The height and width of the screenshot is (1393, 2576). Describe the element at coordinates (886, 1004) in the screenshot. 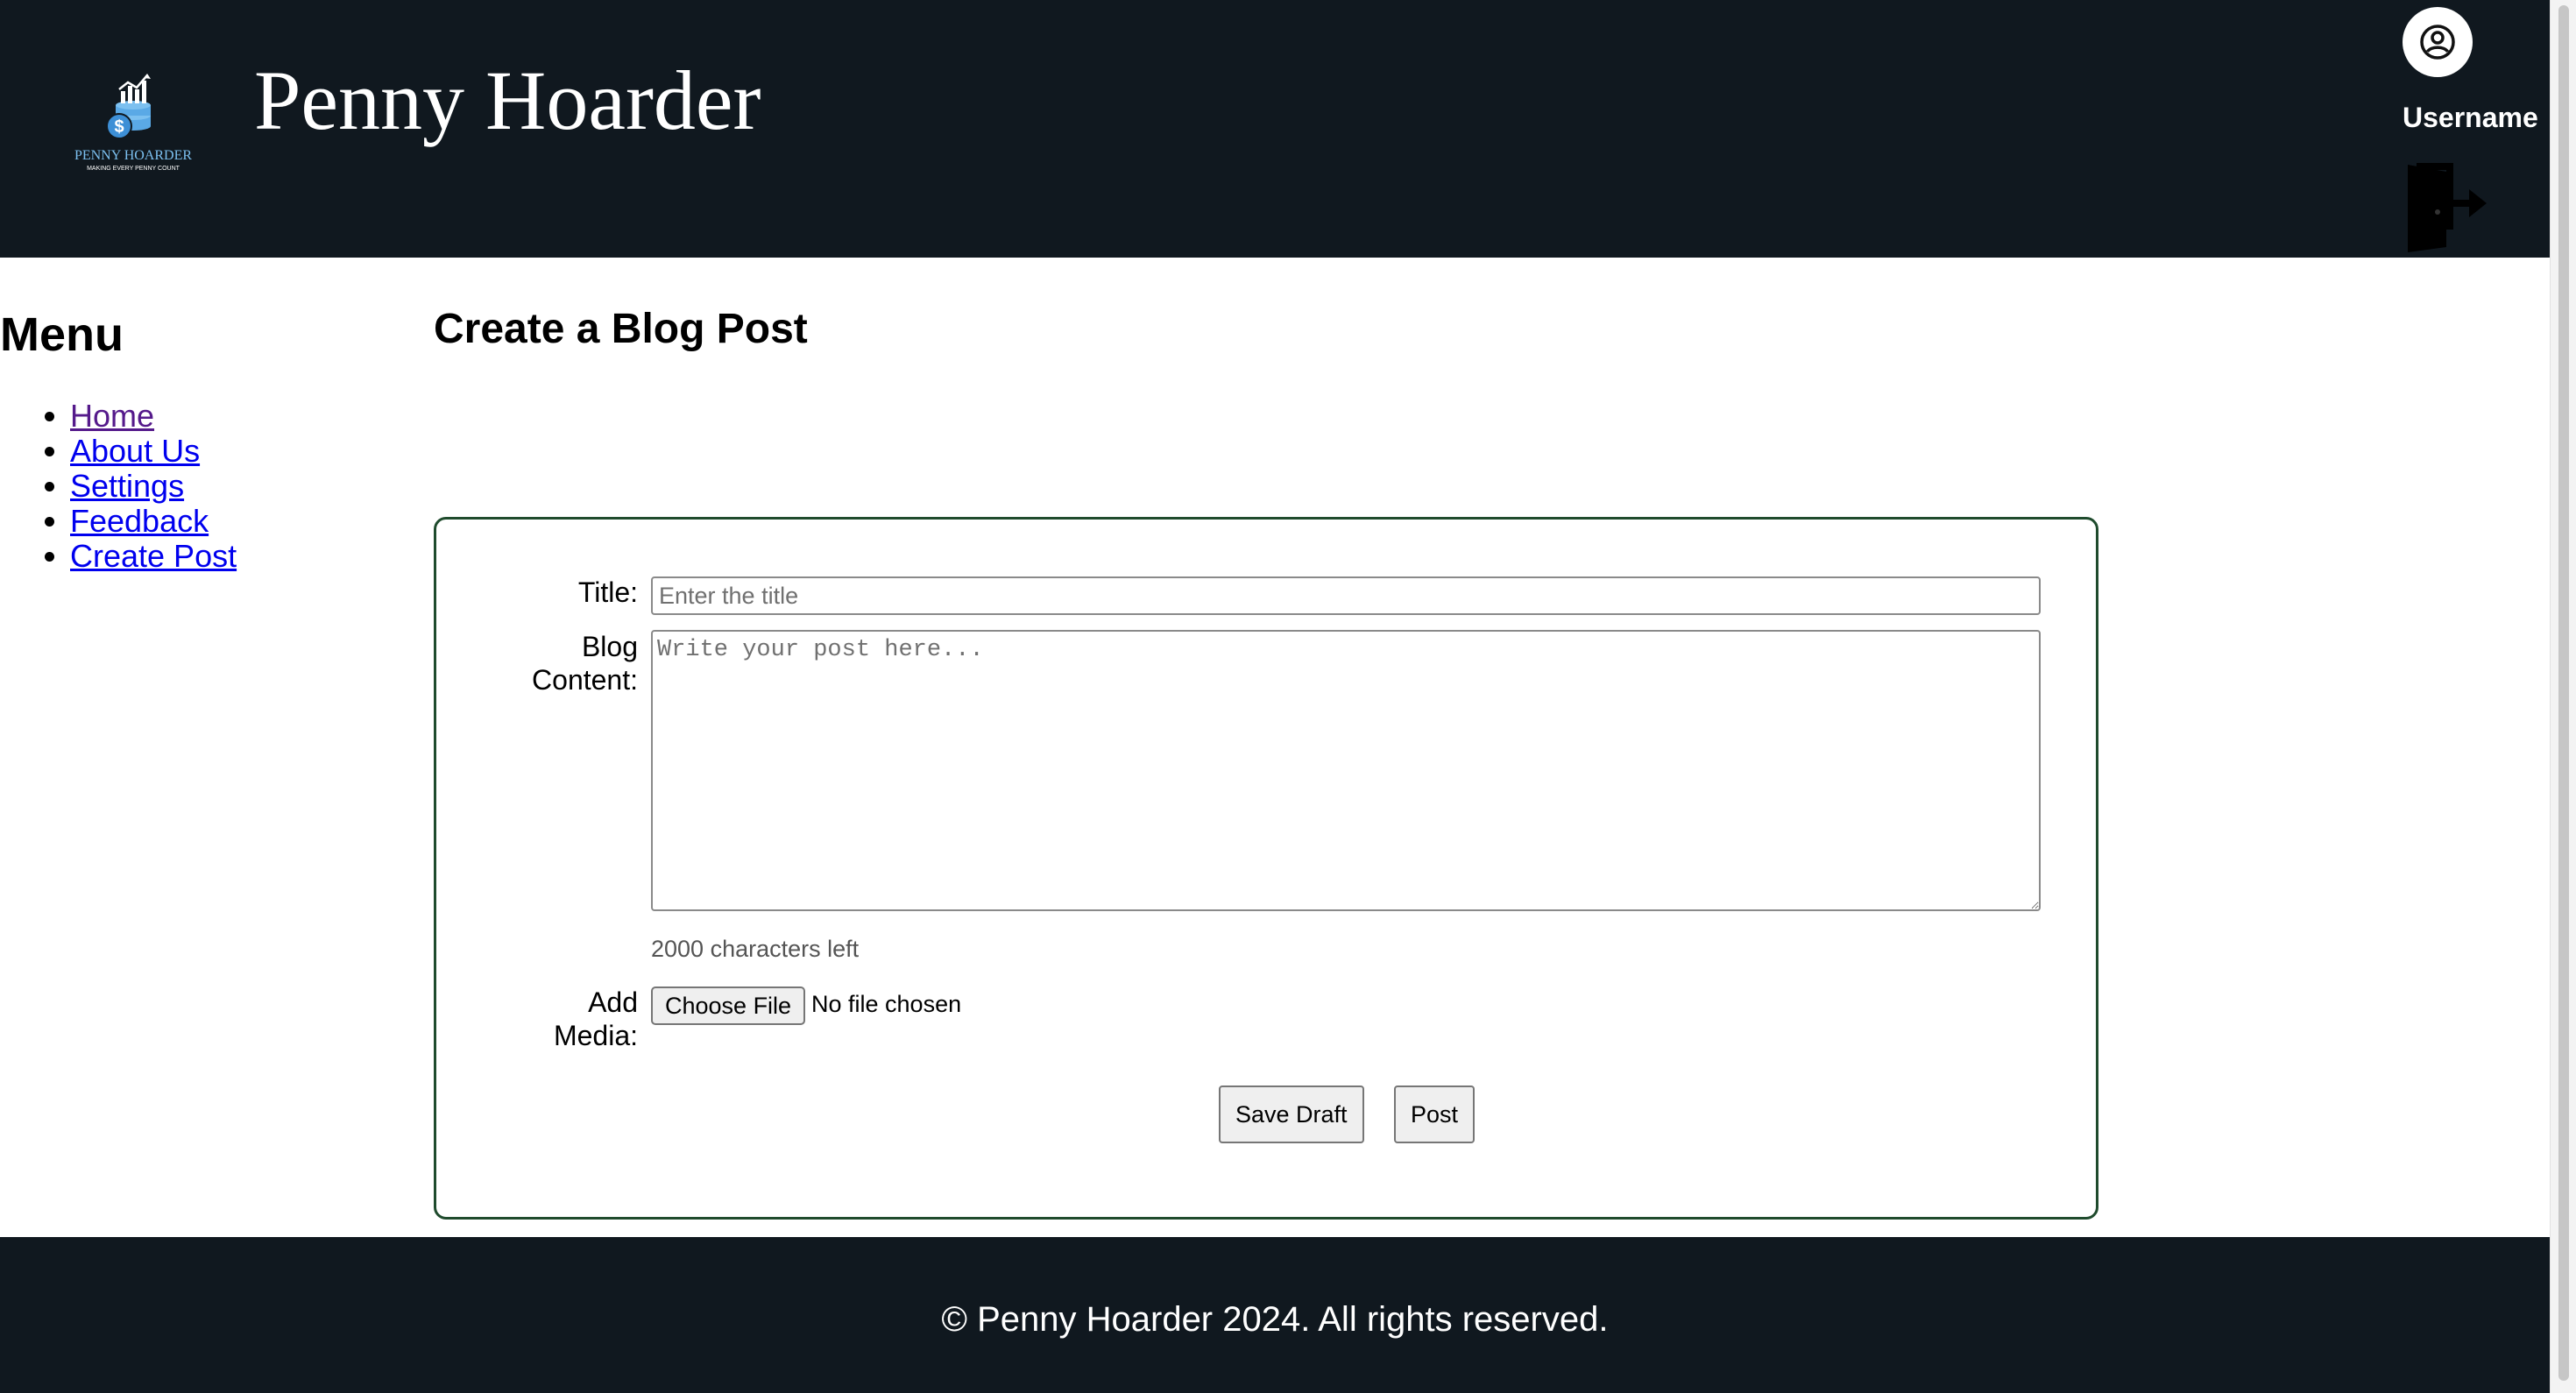

I see `file-status-text: No file chosen` at that location.